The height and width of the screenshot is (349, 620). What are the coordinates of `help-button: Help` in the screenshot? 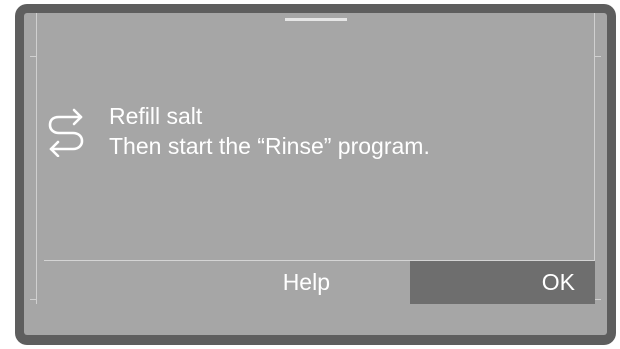 It's located at (227, 282).